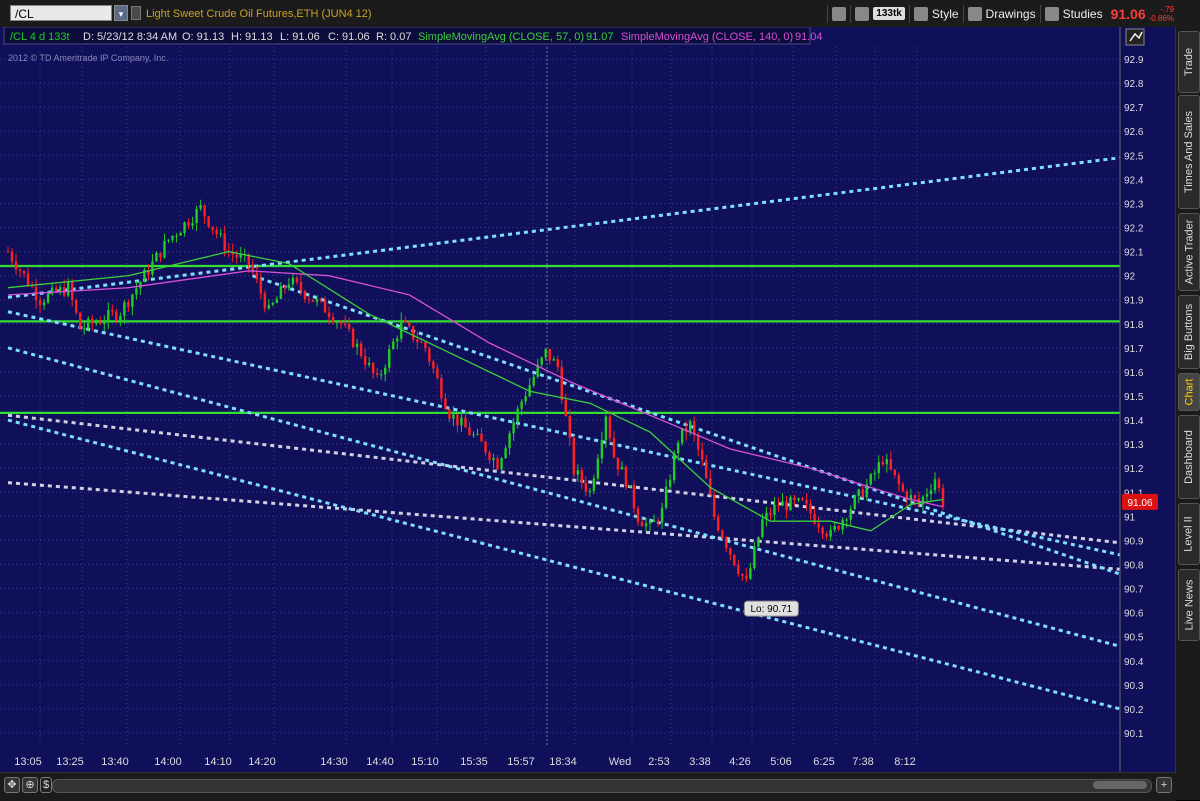 The width and height of the screenshot is (1200, 801). What do you see at coordinates (935, 13) in the screenshot?
I see `style-button: Style` at bounding box center [935, 13].